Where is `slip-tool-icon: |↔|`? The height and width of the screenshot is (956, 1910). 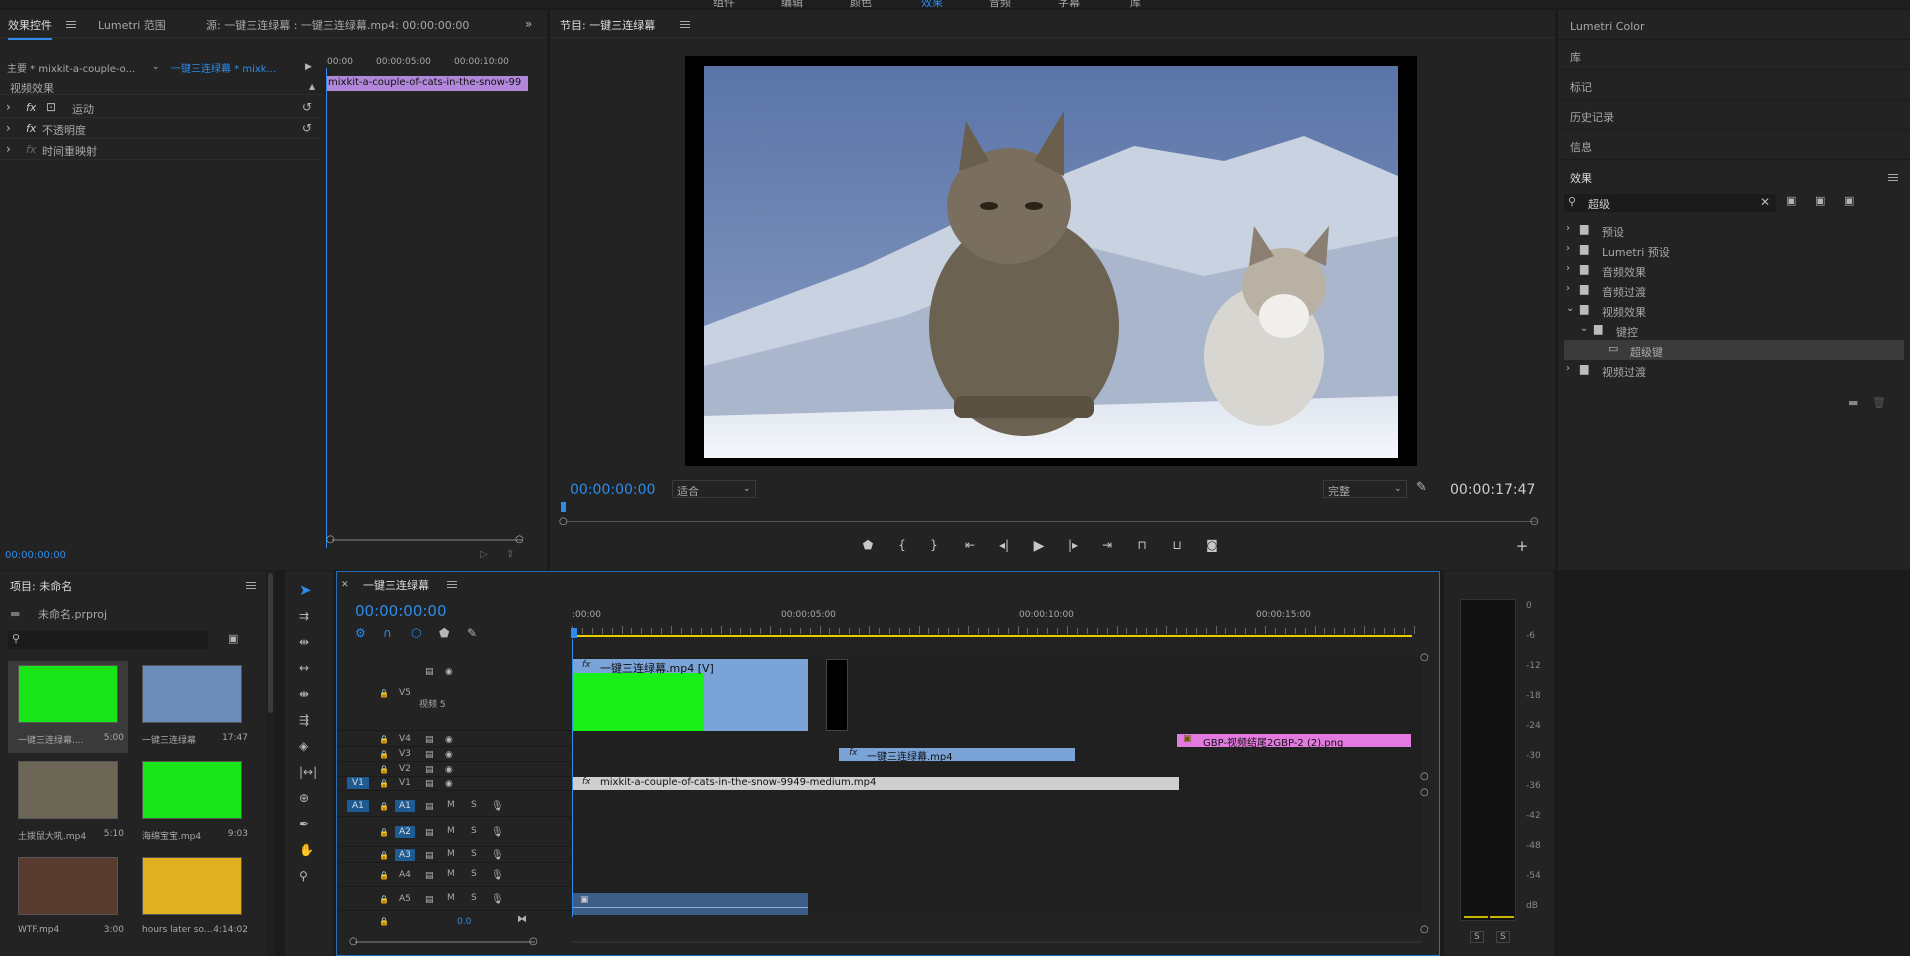 slip-tool-icon: |↔| is located at coordinates (308, 772).